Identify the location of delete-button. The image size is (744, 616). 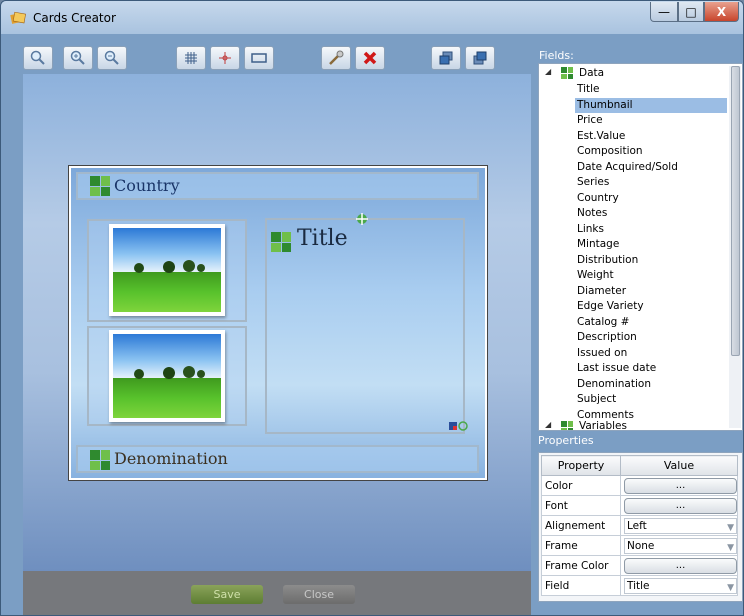
(370, 58).